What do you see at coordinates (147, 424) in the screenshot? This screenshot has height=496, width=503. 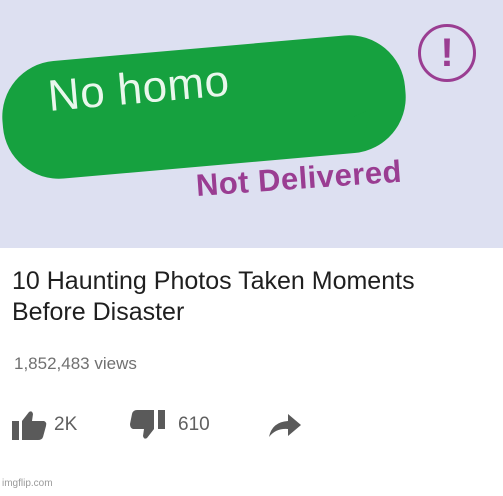 I see `thumbs-down-icon` at bounding box center [147, 424].